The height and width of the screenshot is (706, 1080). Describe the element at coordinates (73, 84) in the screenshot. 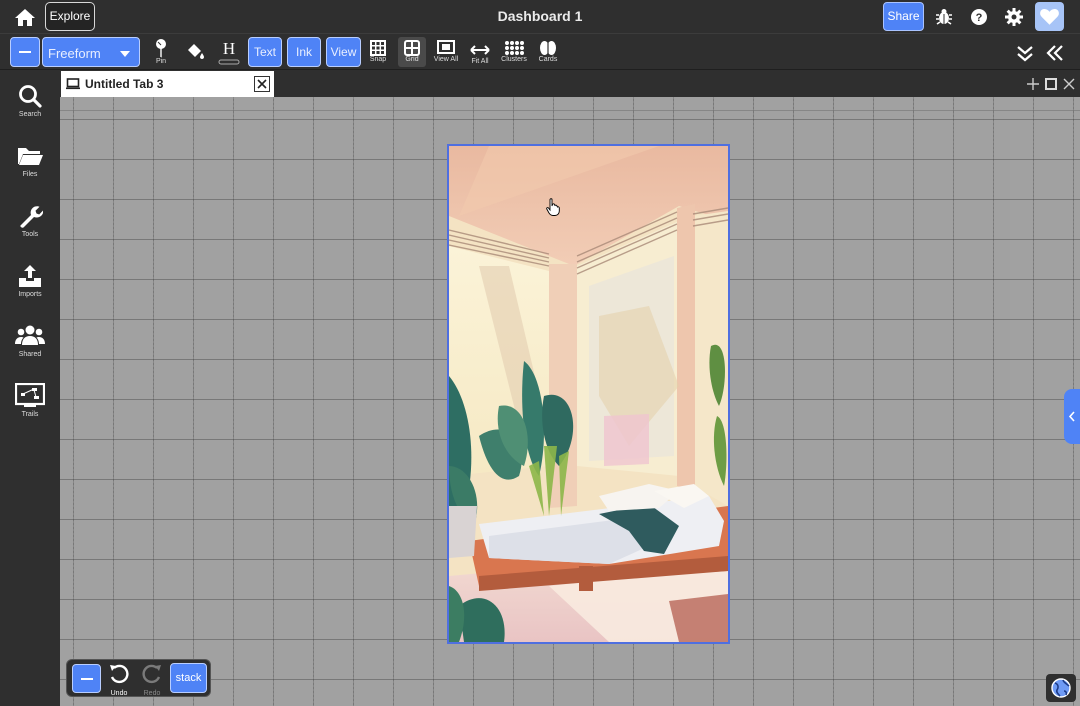

I see `monitor-icon` at that location.